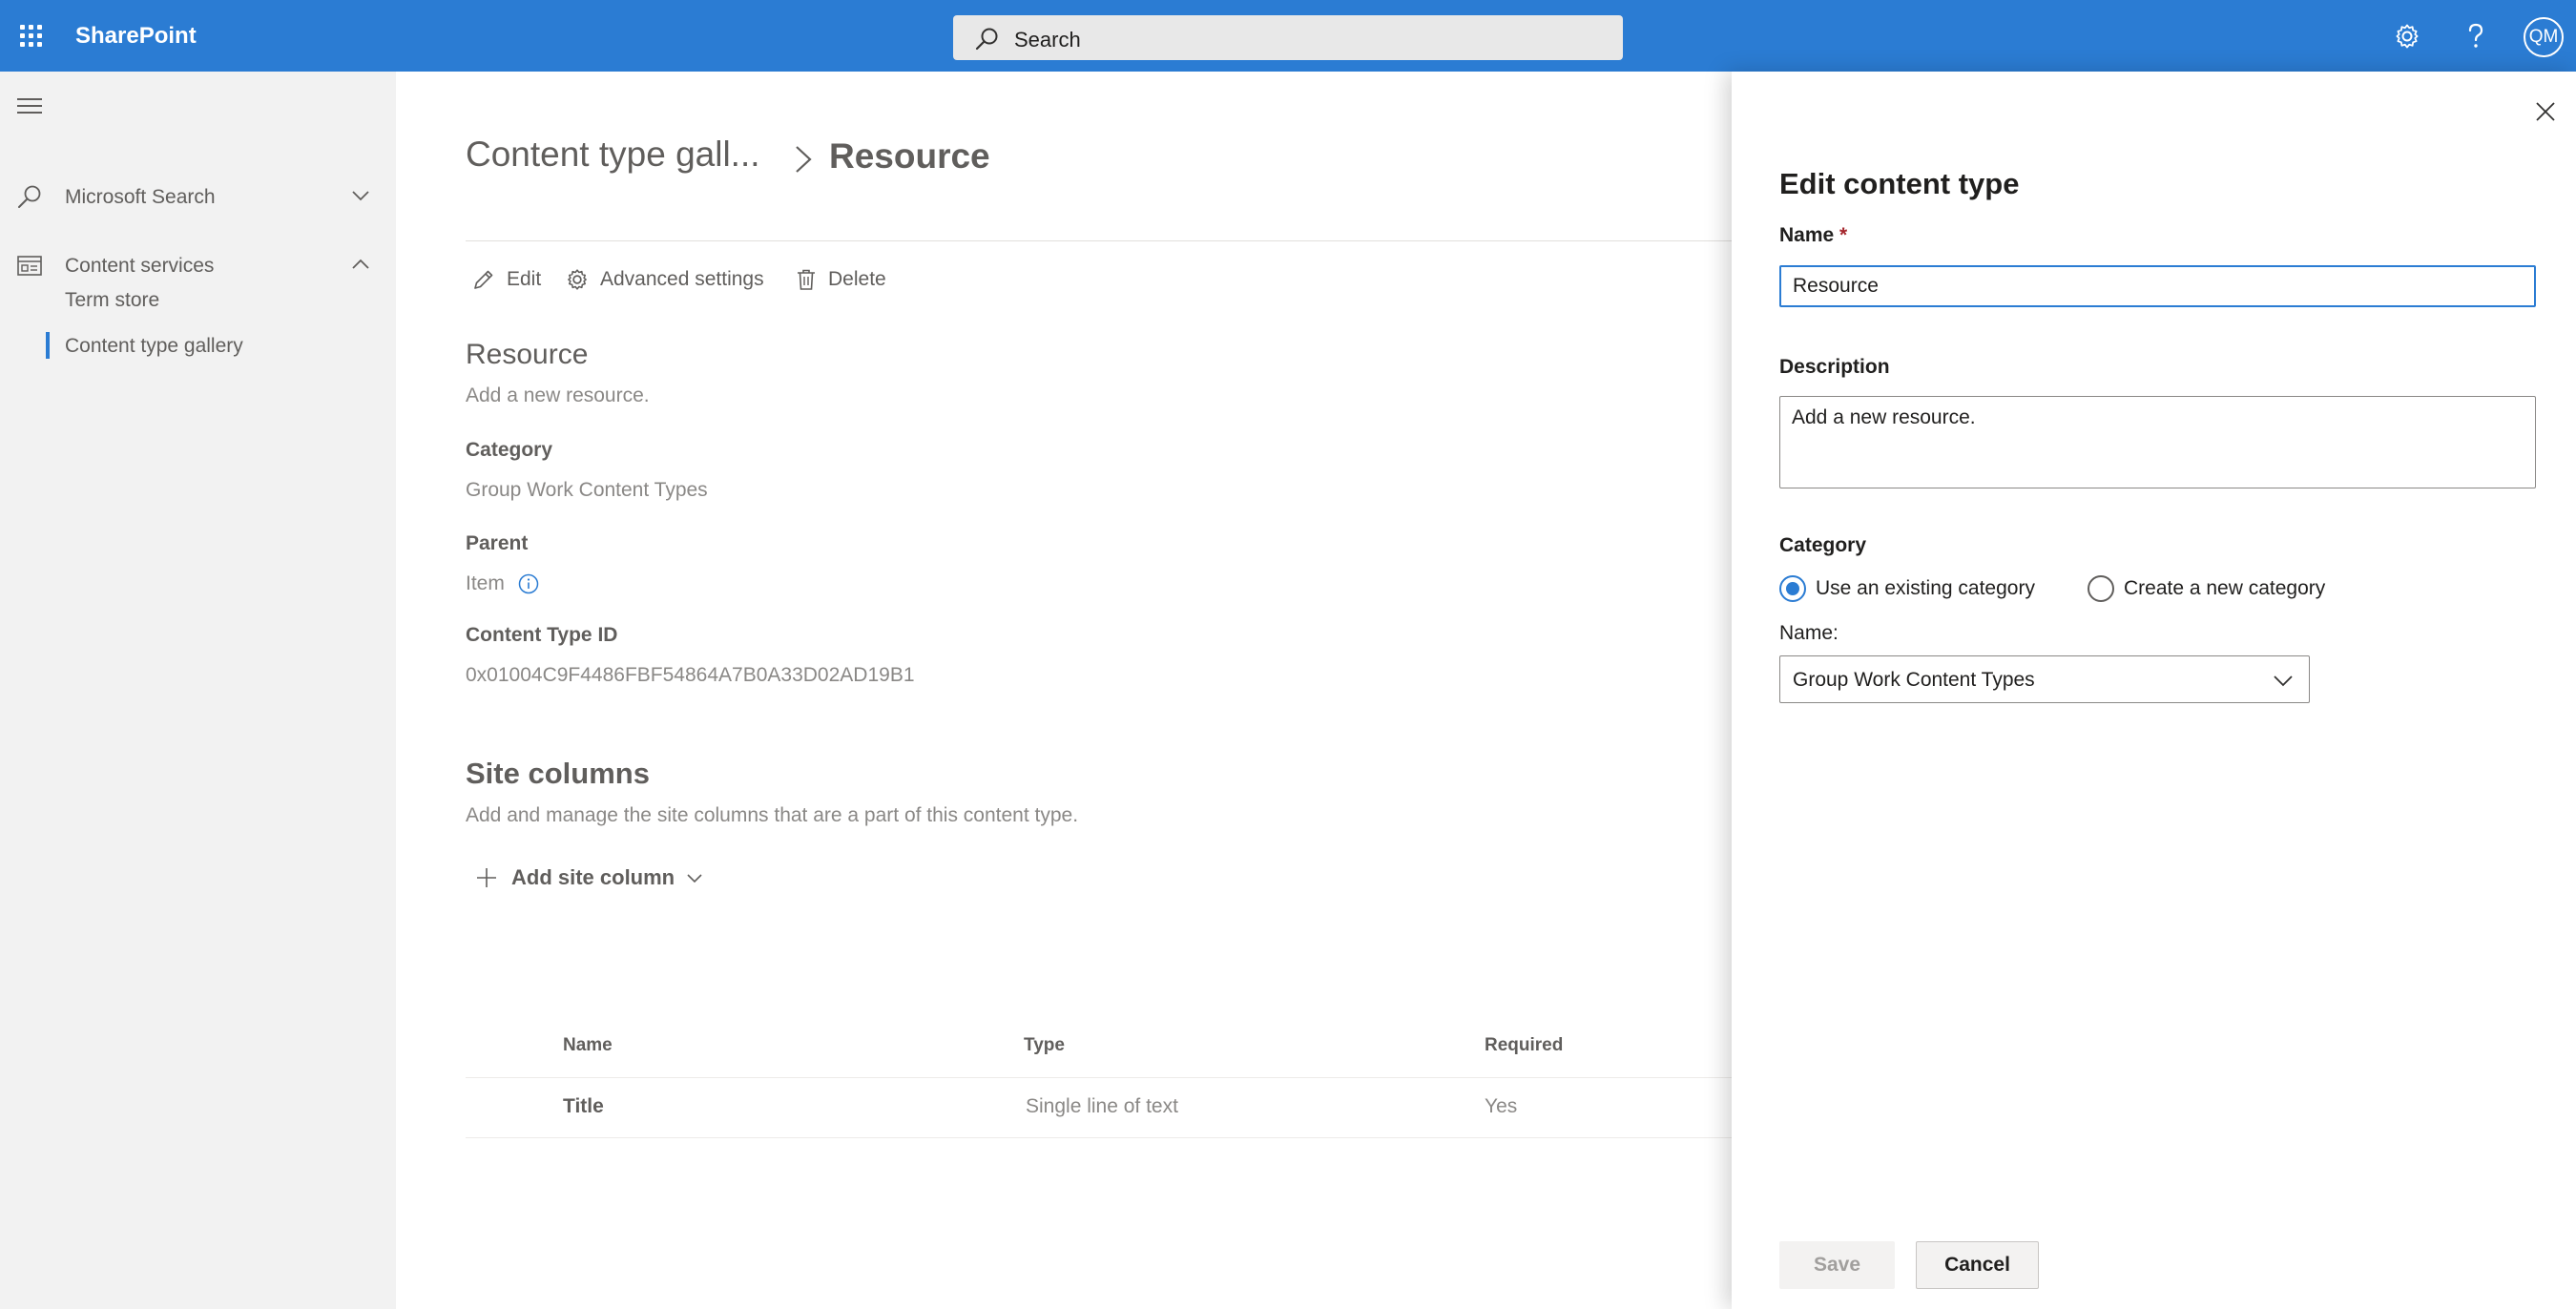 This screenshot has width=2576, height=1309. Describe the element at coordinates (1047, 40) in the screenshot. I see `search-placeholder: Search` at that location.